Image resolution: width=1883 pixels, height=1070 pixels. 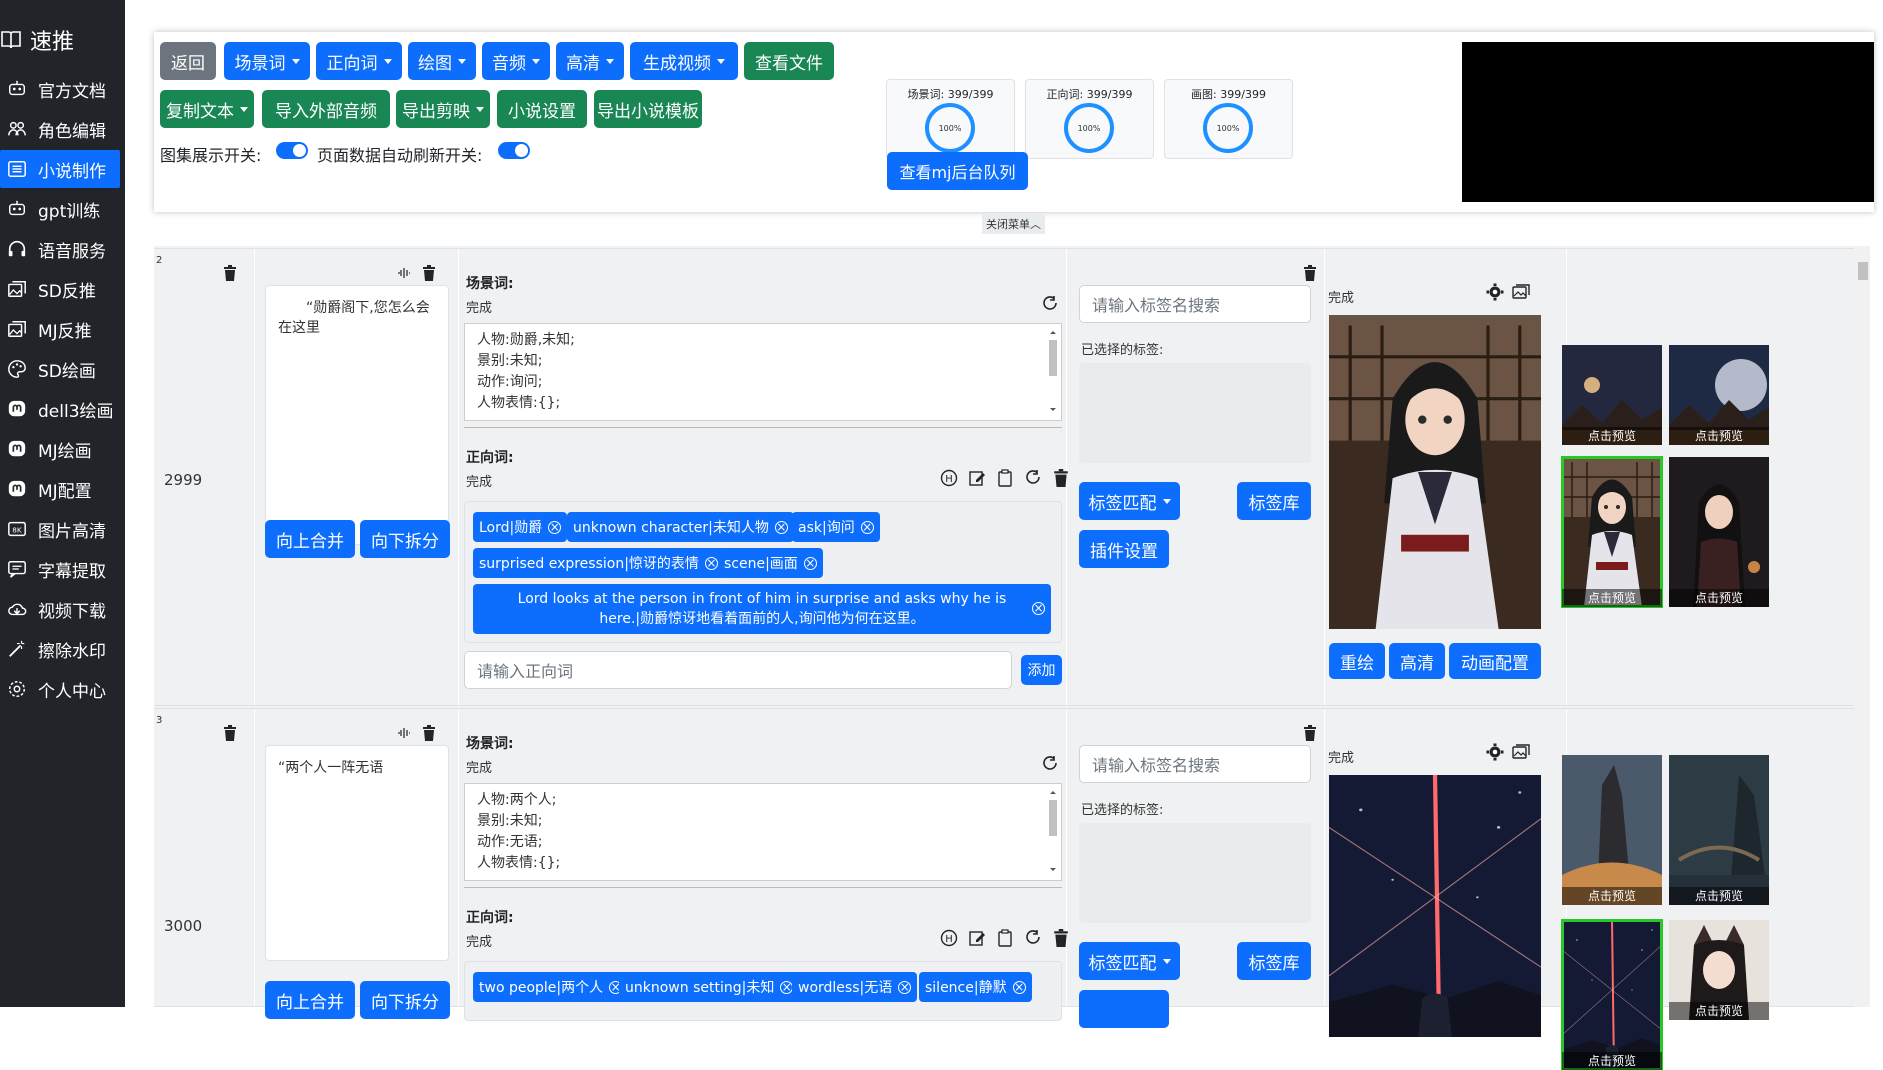 What do you see at coordinates (836, 527) in the screenshot?
I see `positive-tag: ask|询问 ×` at bounding box center [836, 527].